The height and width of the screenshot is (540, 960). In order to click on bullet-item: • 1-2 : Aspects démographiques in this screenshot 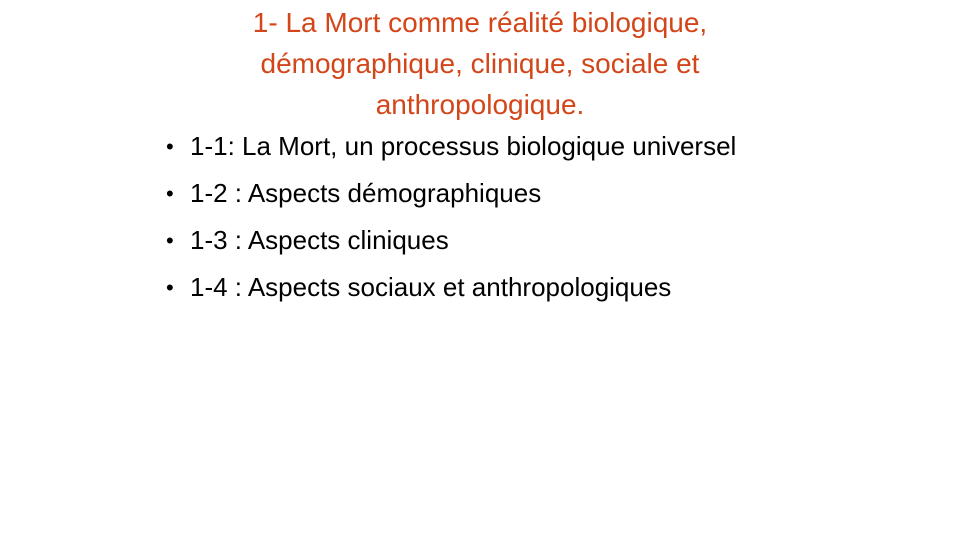, I will do `click(486, 193)`.